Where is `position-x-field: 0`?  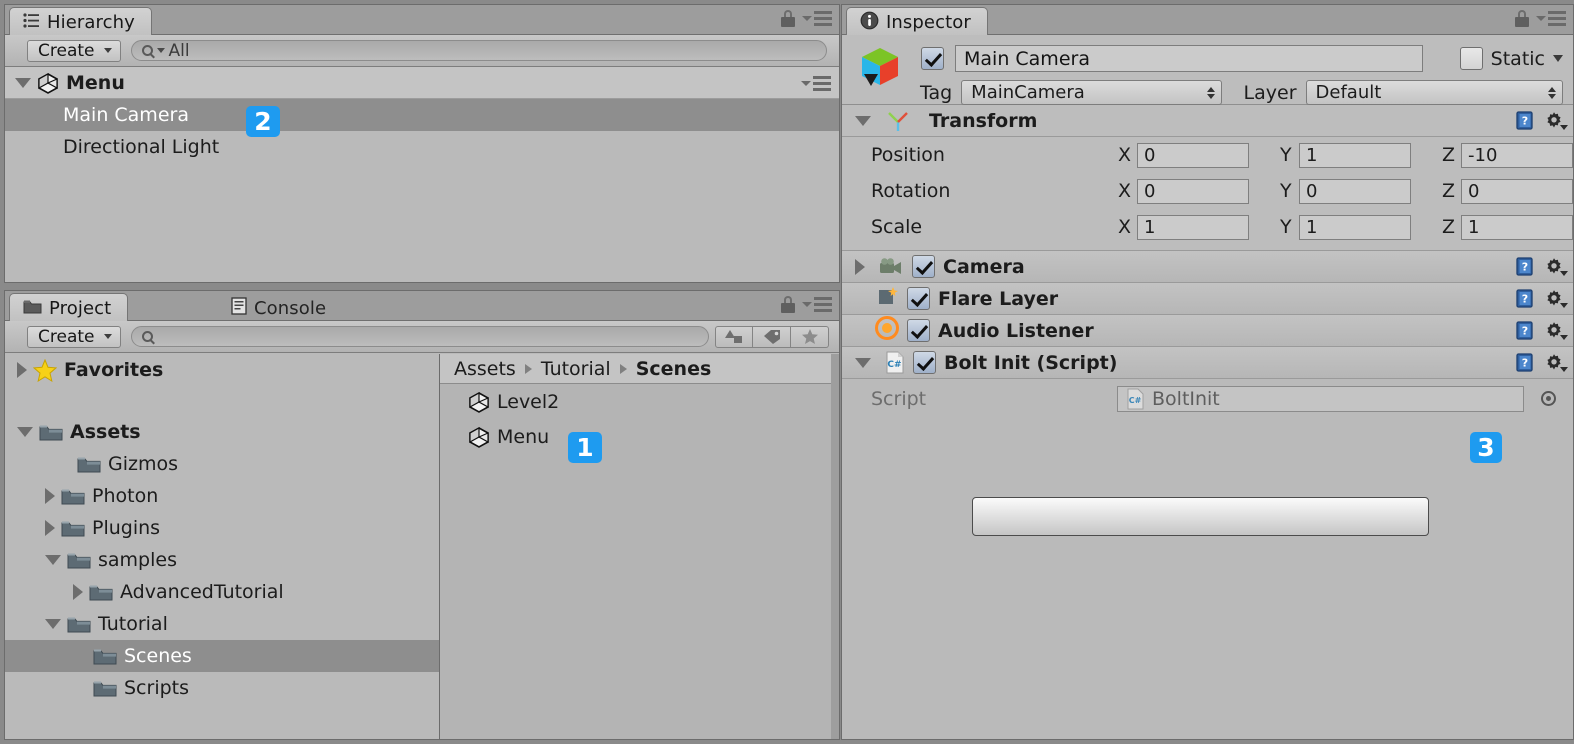 position-x-field: 0 is located at coordinates (1193, 155).